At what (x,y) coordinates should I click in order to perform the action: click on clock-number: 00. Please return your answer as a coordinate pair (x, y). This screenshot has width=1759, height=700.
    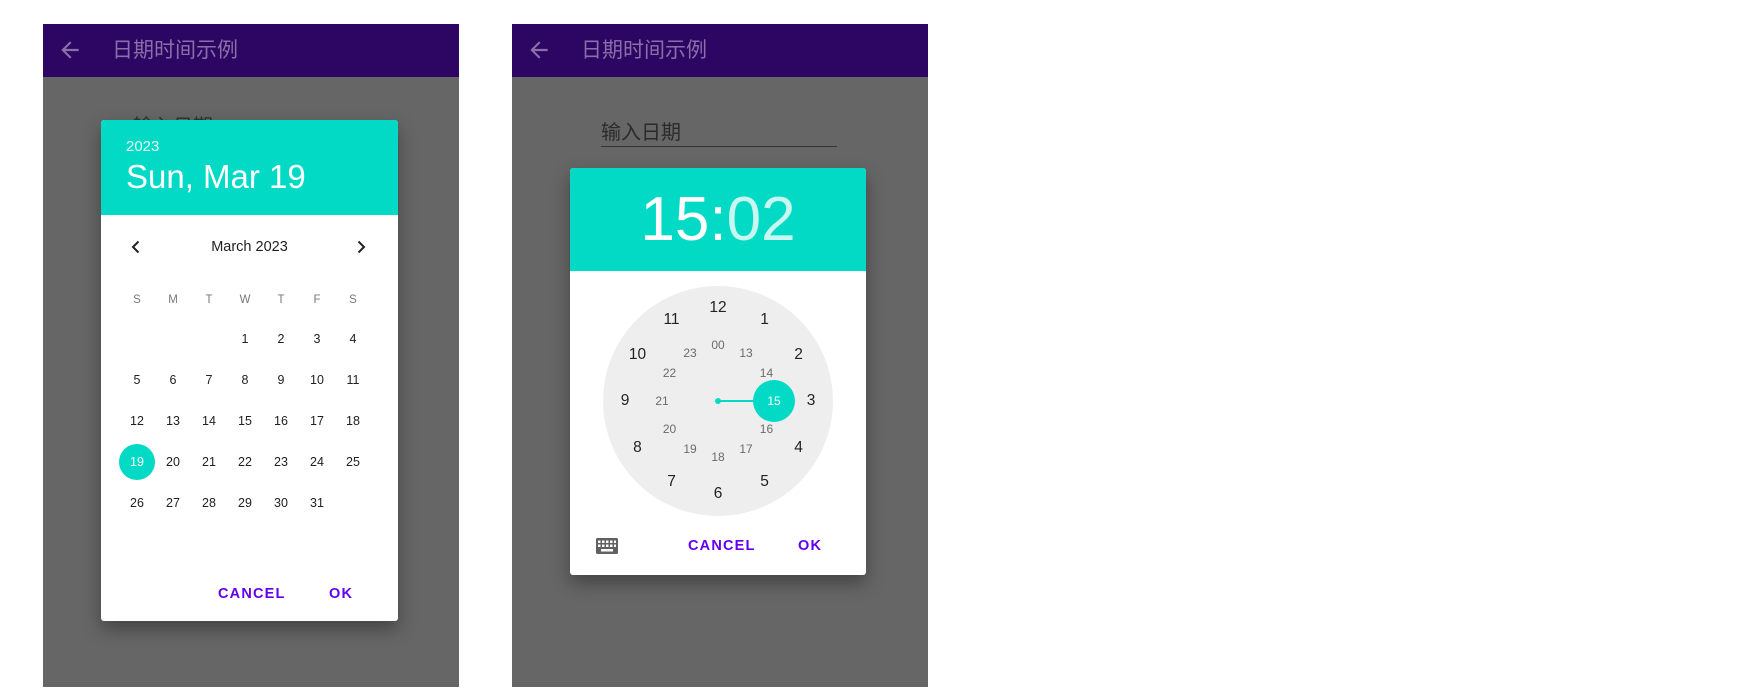
    Looking at the image, I should click on (718, 345).